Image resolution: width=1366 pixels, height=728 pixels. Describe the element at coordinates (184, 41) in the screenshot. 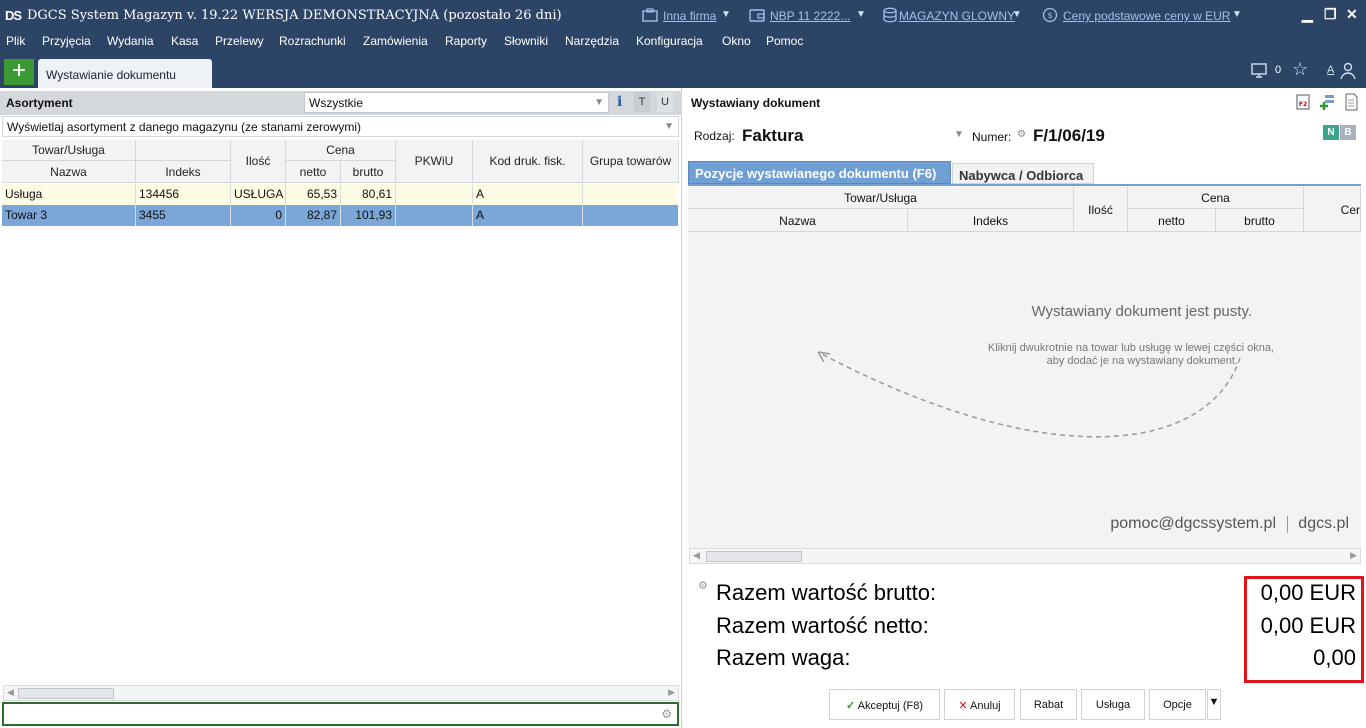

I see `menu-kasa: Kasa` at that location.